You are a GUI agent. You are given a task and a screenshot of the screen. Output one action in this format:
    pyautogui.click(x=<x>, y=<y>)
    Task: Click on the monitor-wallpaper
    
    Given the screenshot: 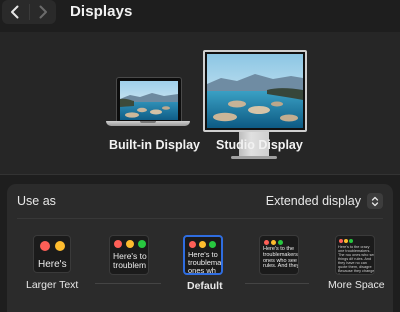 What is the action you would take?
    pyautogui.click(x=255, y=91)
    